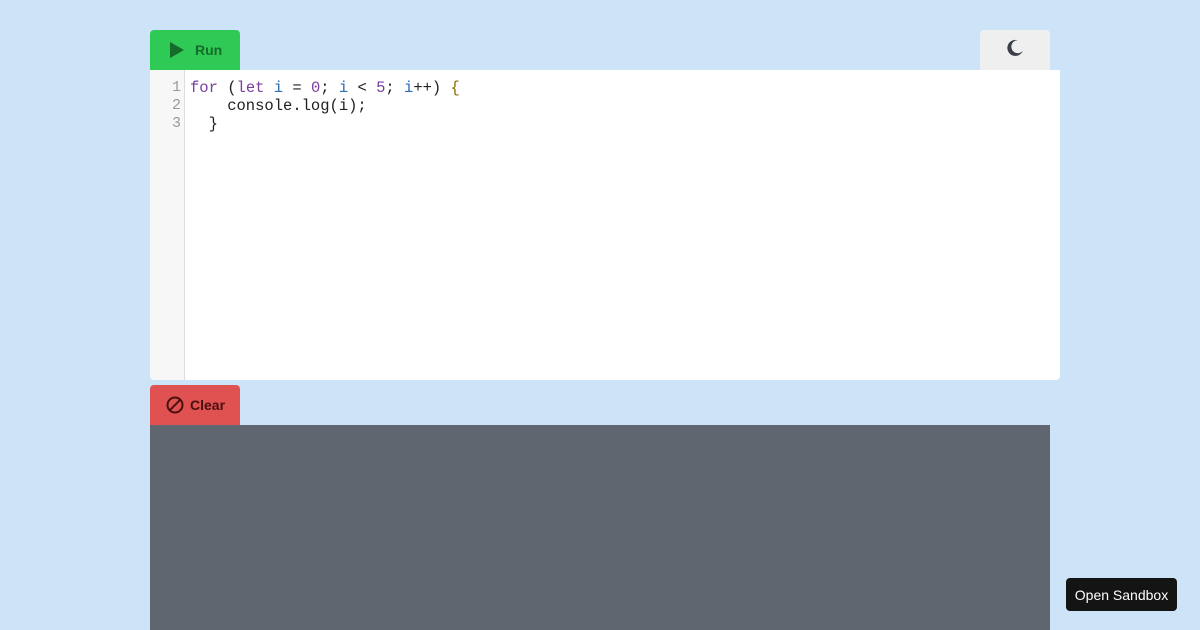  I want to click on theme-toggle-button, so click(1015, 50).